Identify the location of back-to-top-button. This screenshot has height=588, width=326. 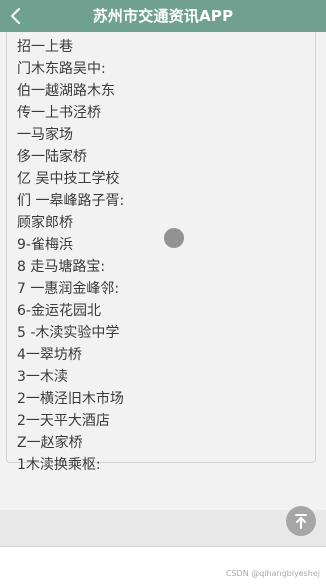
(301, 521).